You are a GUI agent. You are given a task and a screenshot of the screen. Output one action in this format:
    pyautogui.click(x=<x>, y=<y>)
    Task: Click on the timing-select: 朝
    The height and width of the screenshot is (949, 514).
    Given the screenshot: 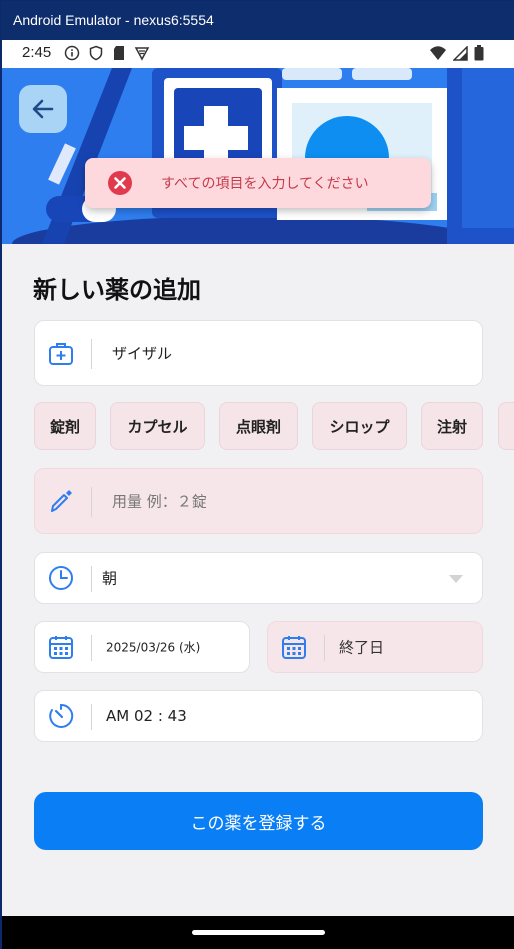 What is the action you would take?
    pyautogui.click(x=258, y=578)
    